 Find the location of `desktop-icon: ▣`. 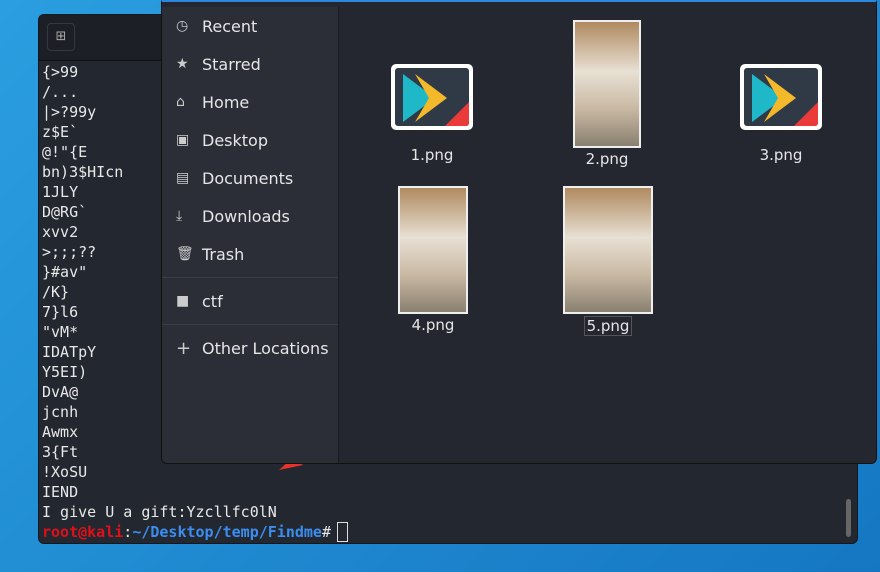

desktop-icon: ▣ is located at coordinates (183, 140).